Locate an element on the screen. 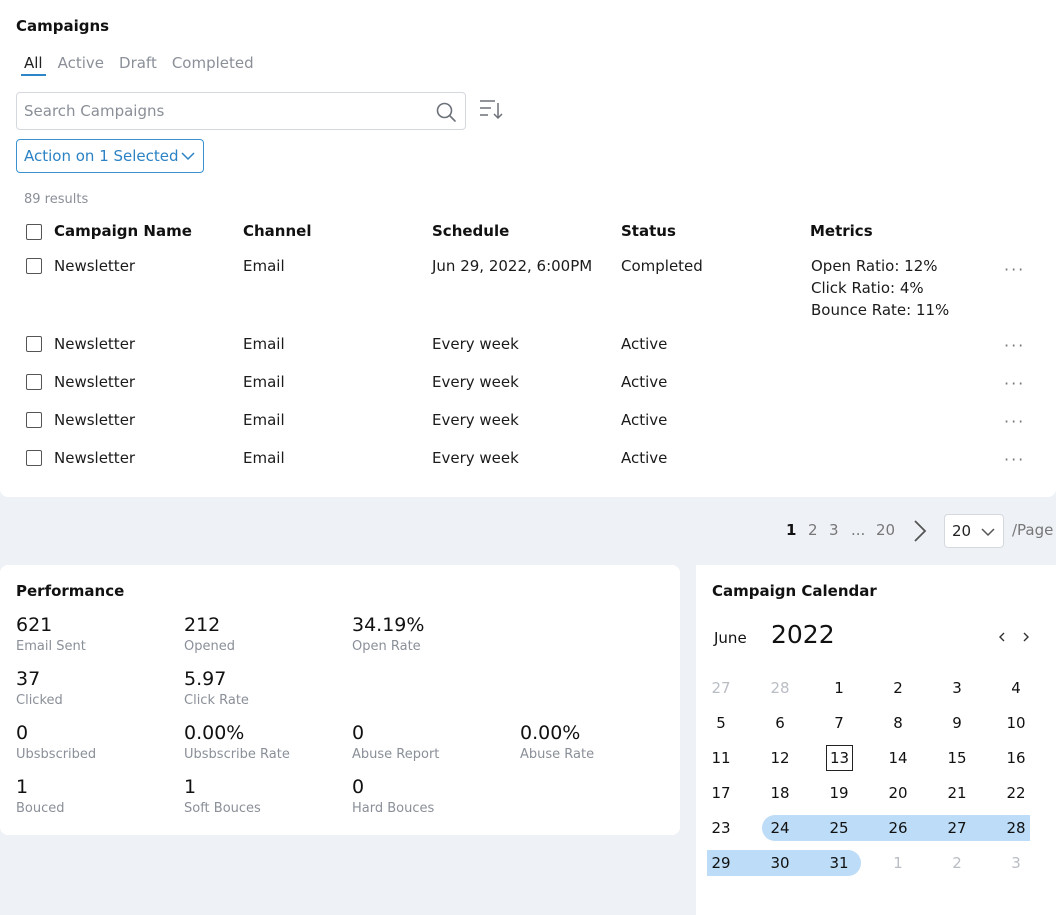 This screenshot has height=915, width=1056. calendar-day: 25 is located at coordinates (839, 828).